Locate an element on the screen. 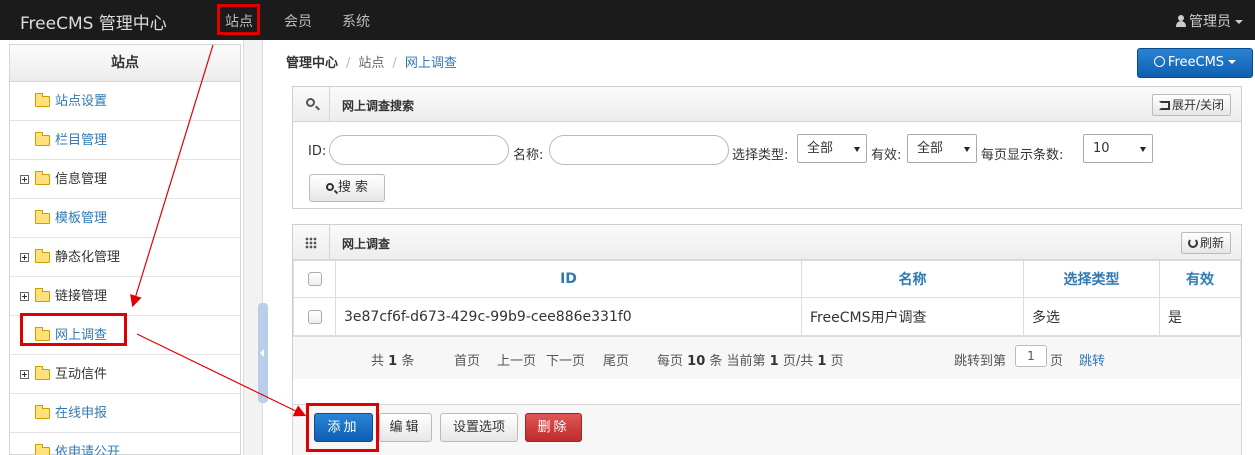 The width and height of the screenshot is (1255, 455). cell-name: FreeCMS用户调查 is located at coordinates (912, 316).